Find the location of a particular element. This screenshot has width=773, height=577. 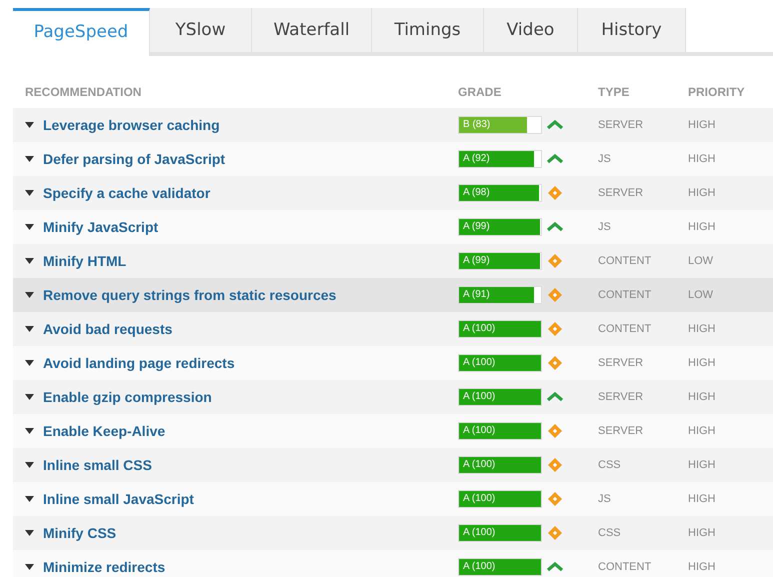

column-header: TYPE is located at coordinates (614, 92).